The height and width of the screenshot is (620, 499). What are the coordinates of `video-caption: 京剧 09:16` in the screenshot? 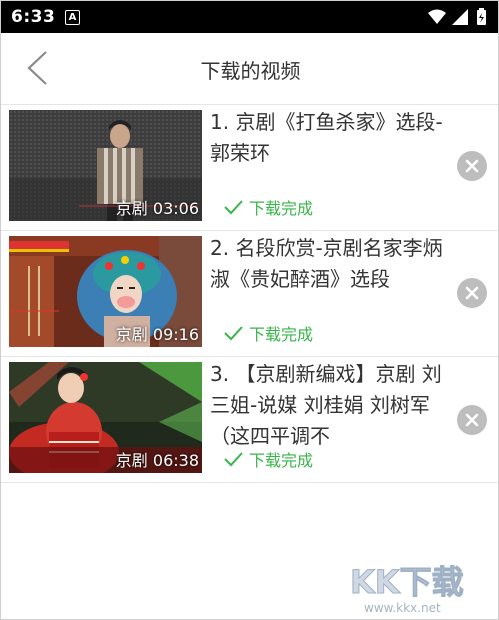 It's located at (157, 334).